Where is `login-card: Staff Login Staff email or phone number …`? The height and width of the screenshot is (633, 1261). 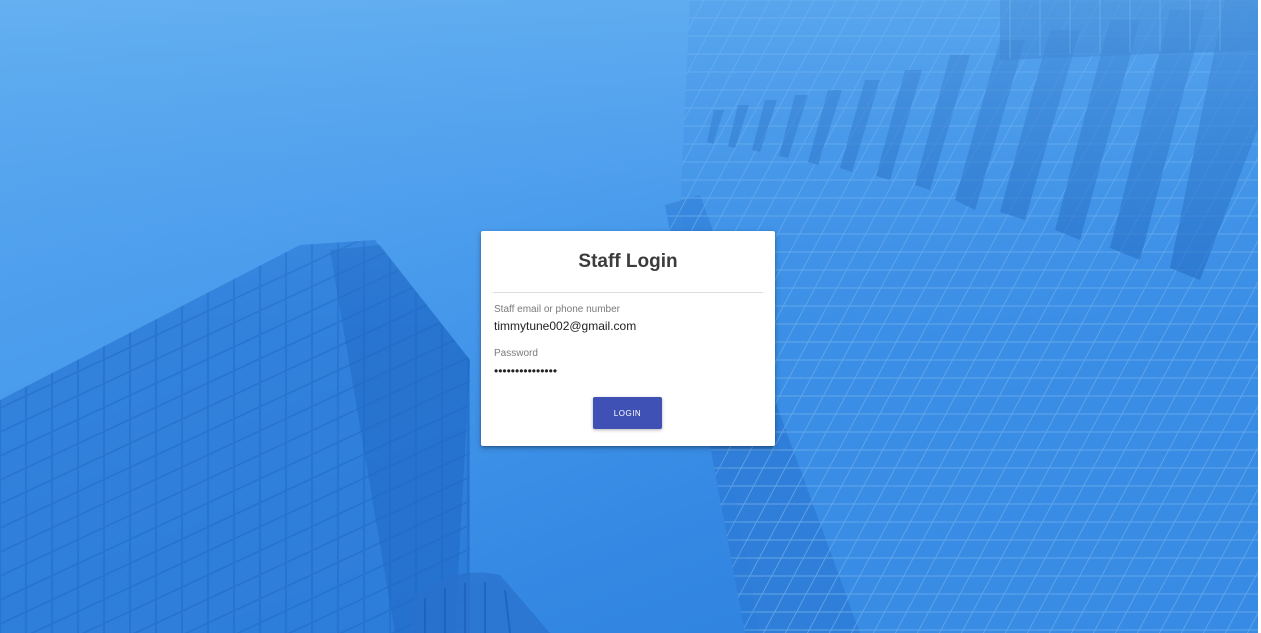 login-card: Staff Login Staff email or phone number … is located at coordinates (628, 338).